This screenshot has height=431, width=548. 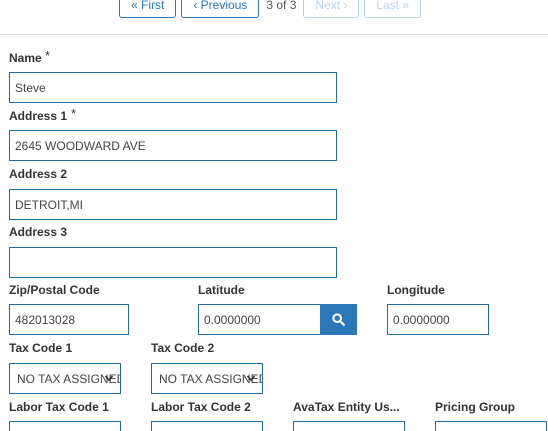 What do you see at coordinates (173, 145) in the screenshot?
I see `address1-field: 2645 WOODWARD AVE` at bounding box center [173, 145].